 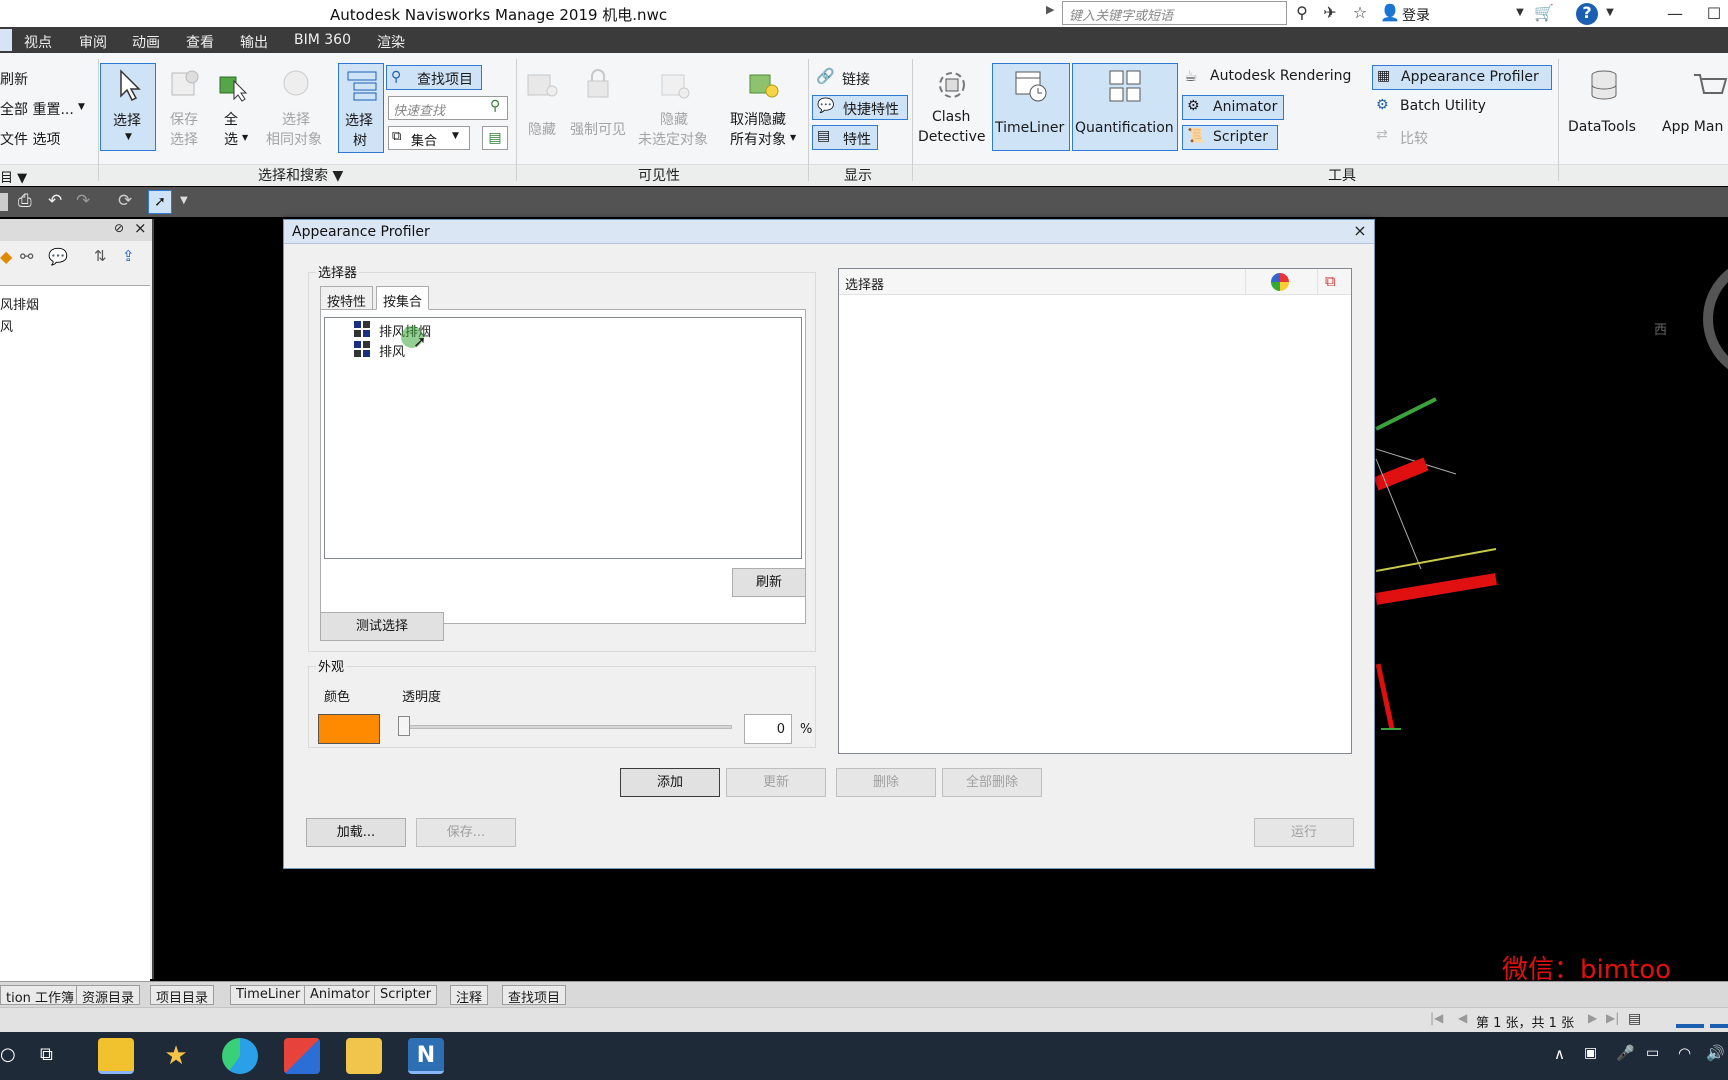 I want to click on microphone-icon: 🎤, so click(x=1625, y=1053).